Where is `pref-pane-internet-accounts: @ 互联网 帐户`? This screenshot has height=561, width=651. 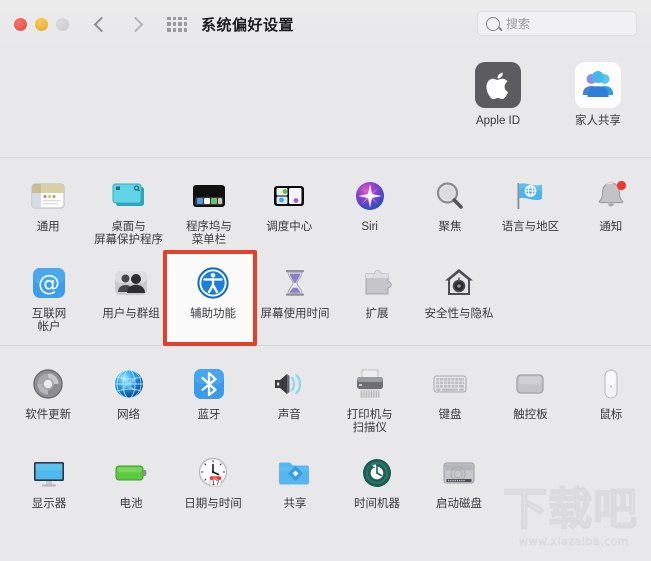 pref-pane-internet-accounts: @ 互联网 帐户 is located at coordinates (49, 295).